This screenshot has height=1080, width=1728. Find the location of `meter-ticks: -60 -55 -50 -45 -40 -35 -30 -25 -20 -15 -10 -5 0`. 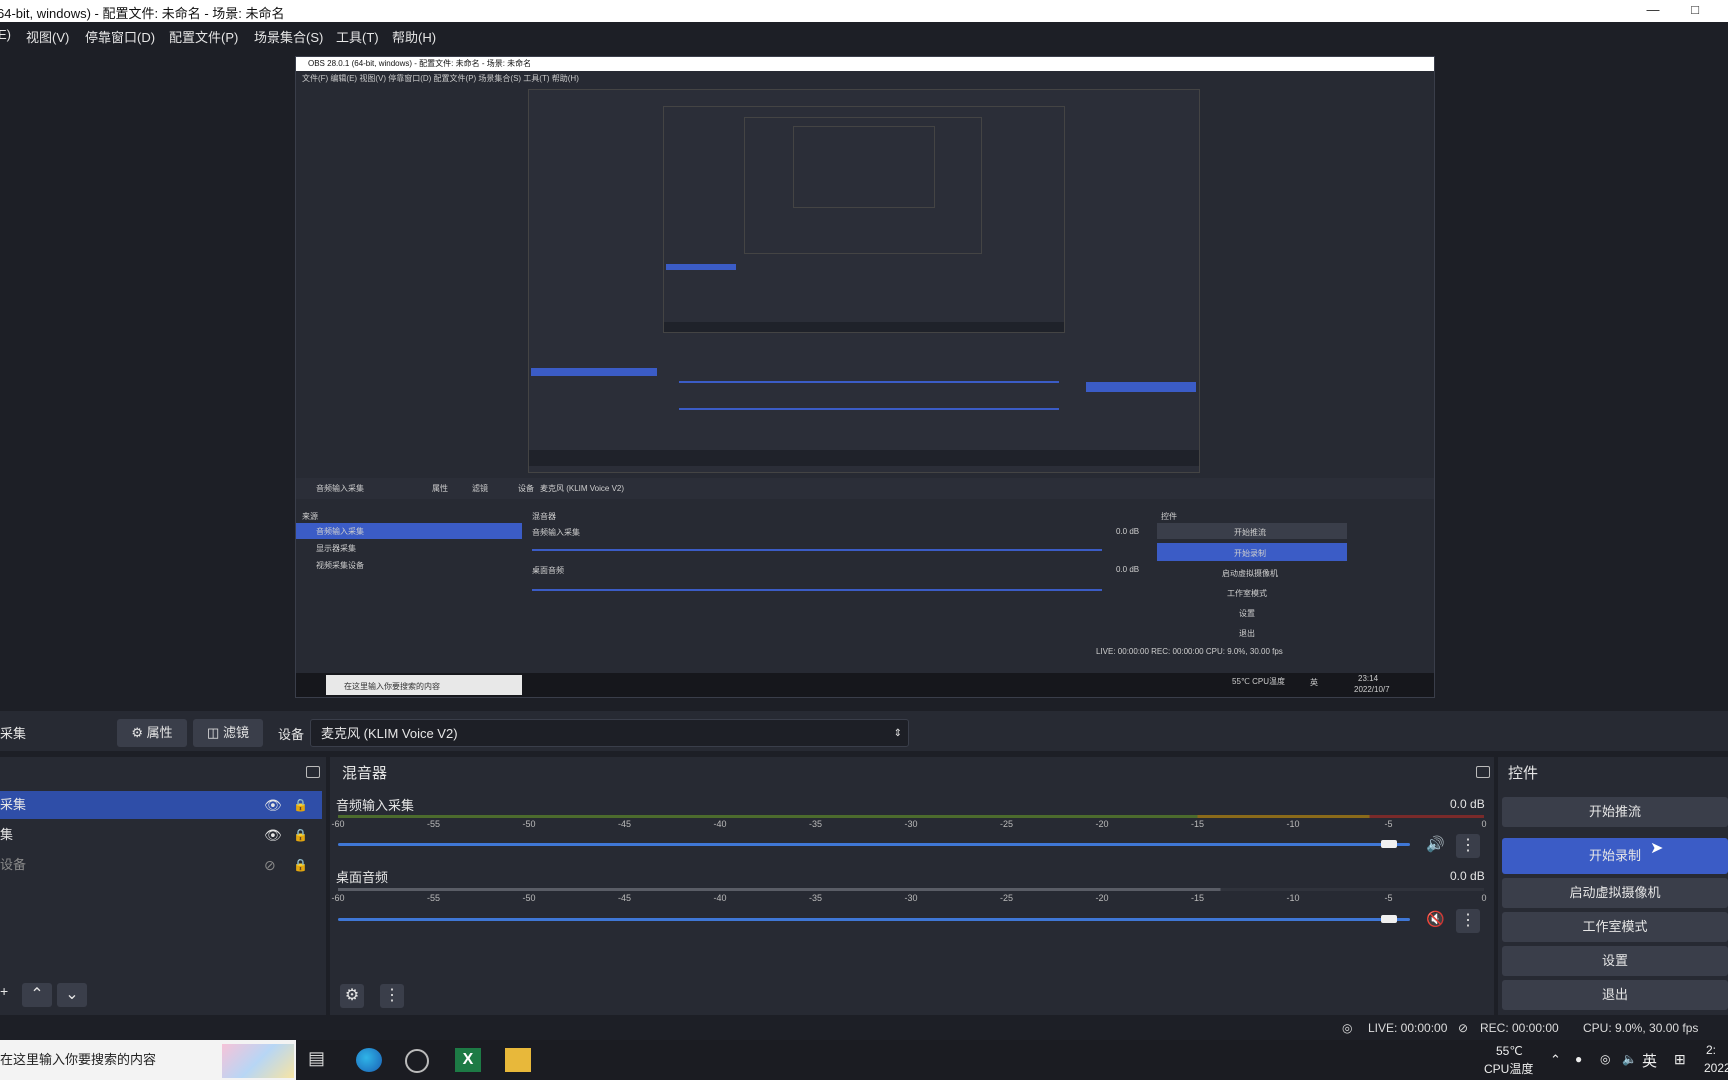

meter-ticks: -60 -55 -50 -45 -40 -35 -30 -25 -20 -15 -10 -5 0 is located at coordinates (908, 824).